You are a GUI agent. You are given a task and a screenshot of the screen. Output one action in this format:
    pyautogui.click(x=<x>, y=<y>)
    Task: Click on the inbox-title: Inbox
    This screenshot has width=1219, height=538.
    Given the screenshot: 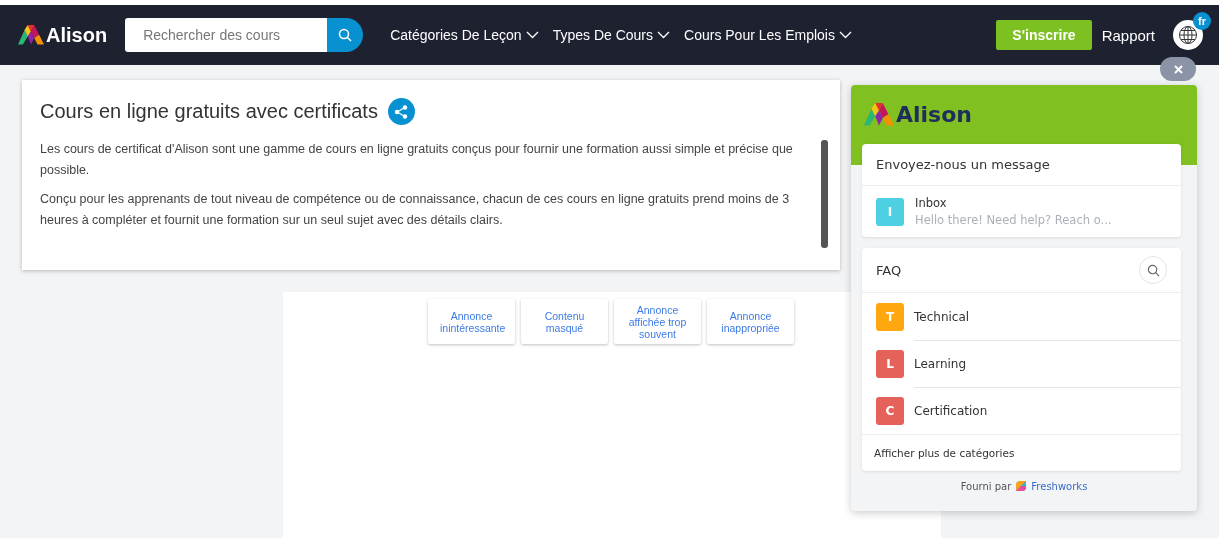 What is the action you would take?
    pyautogui.click(x=931, y=203)
    